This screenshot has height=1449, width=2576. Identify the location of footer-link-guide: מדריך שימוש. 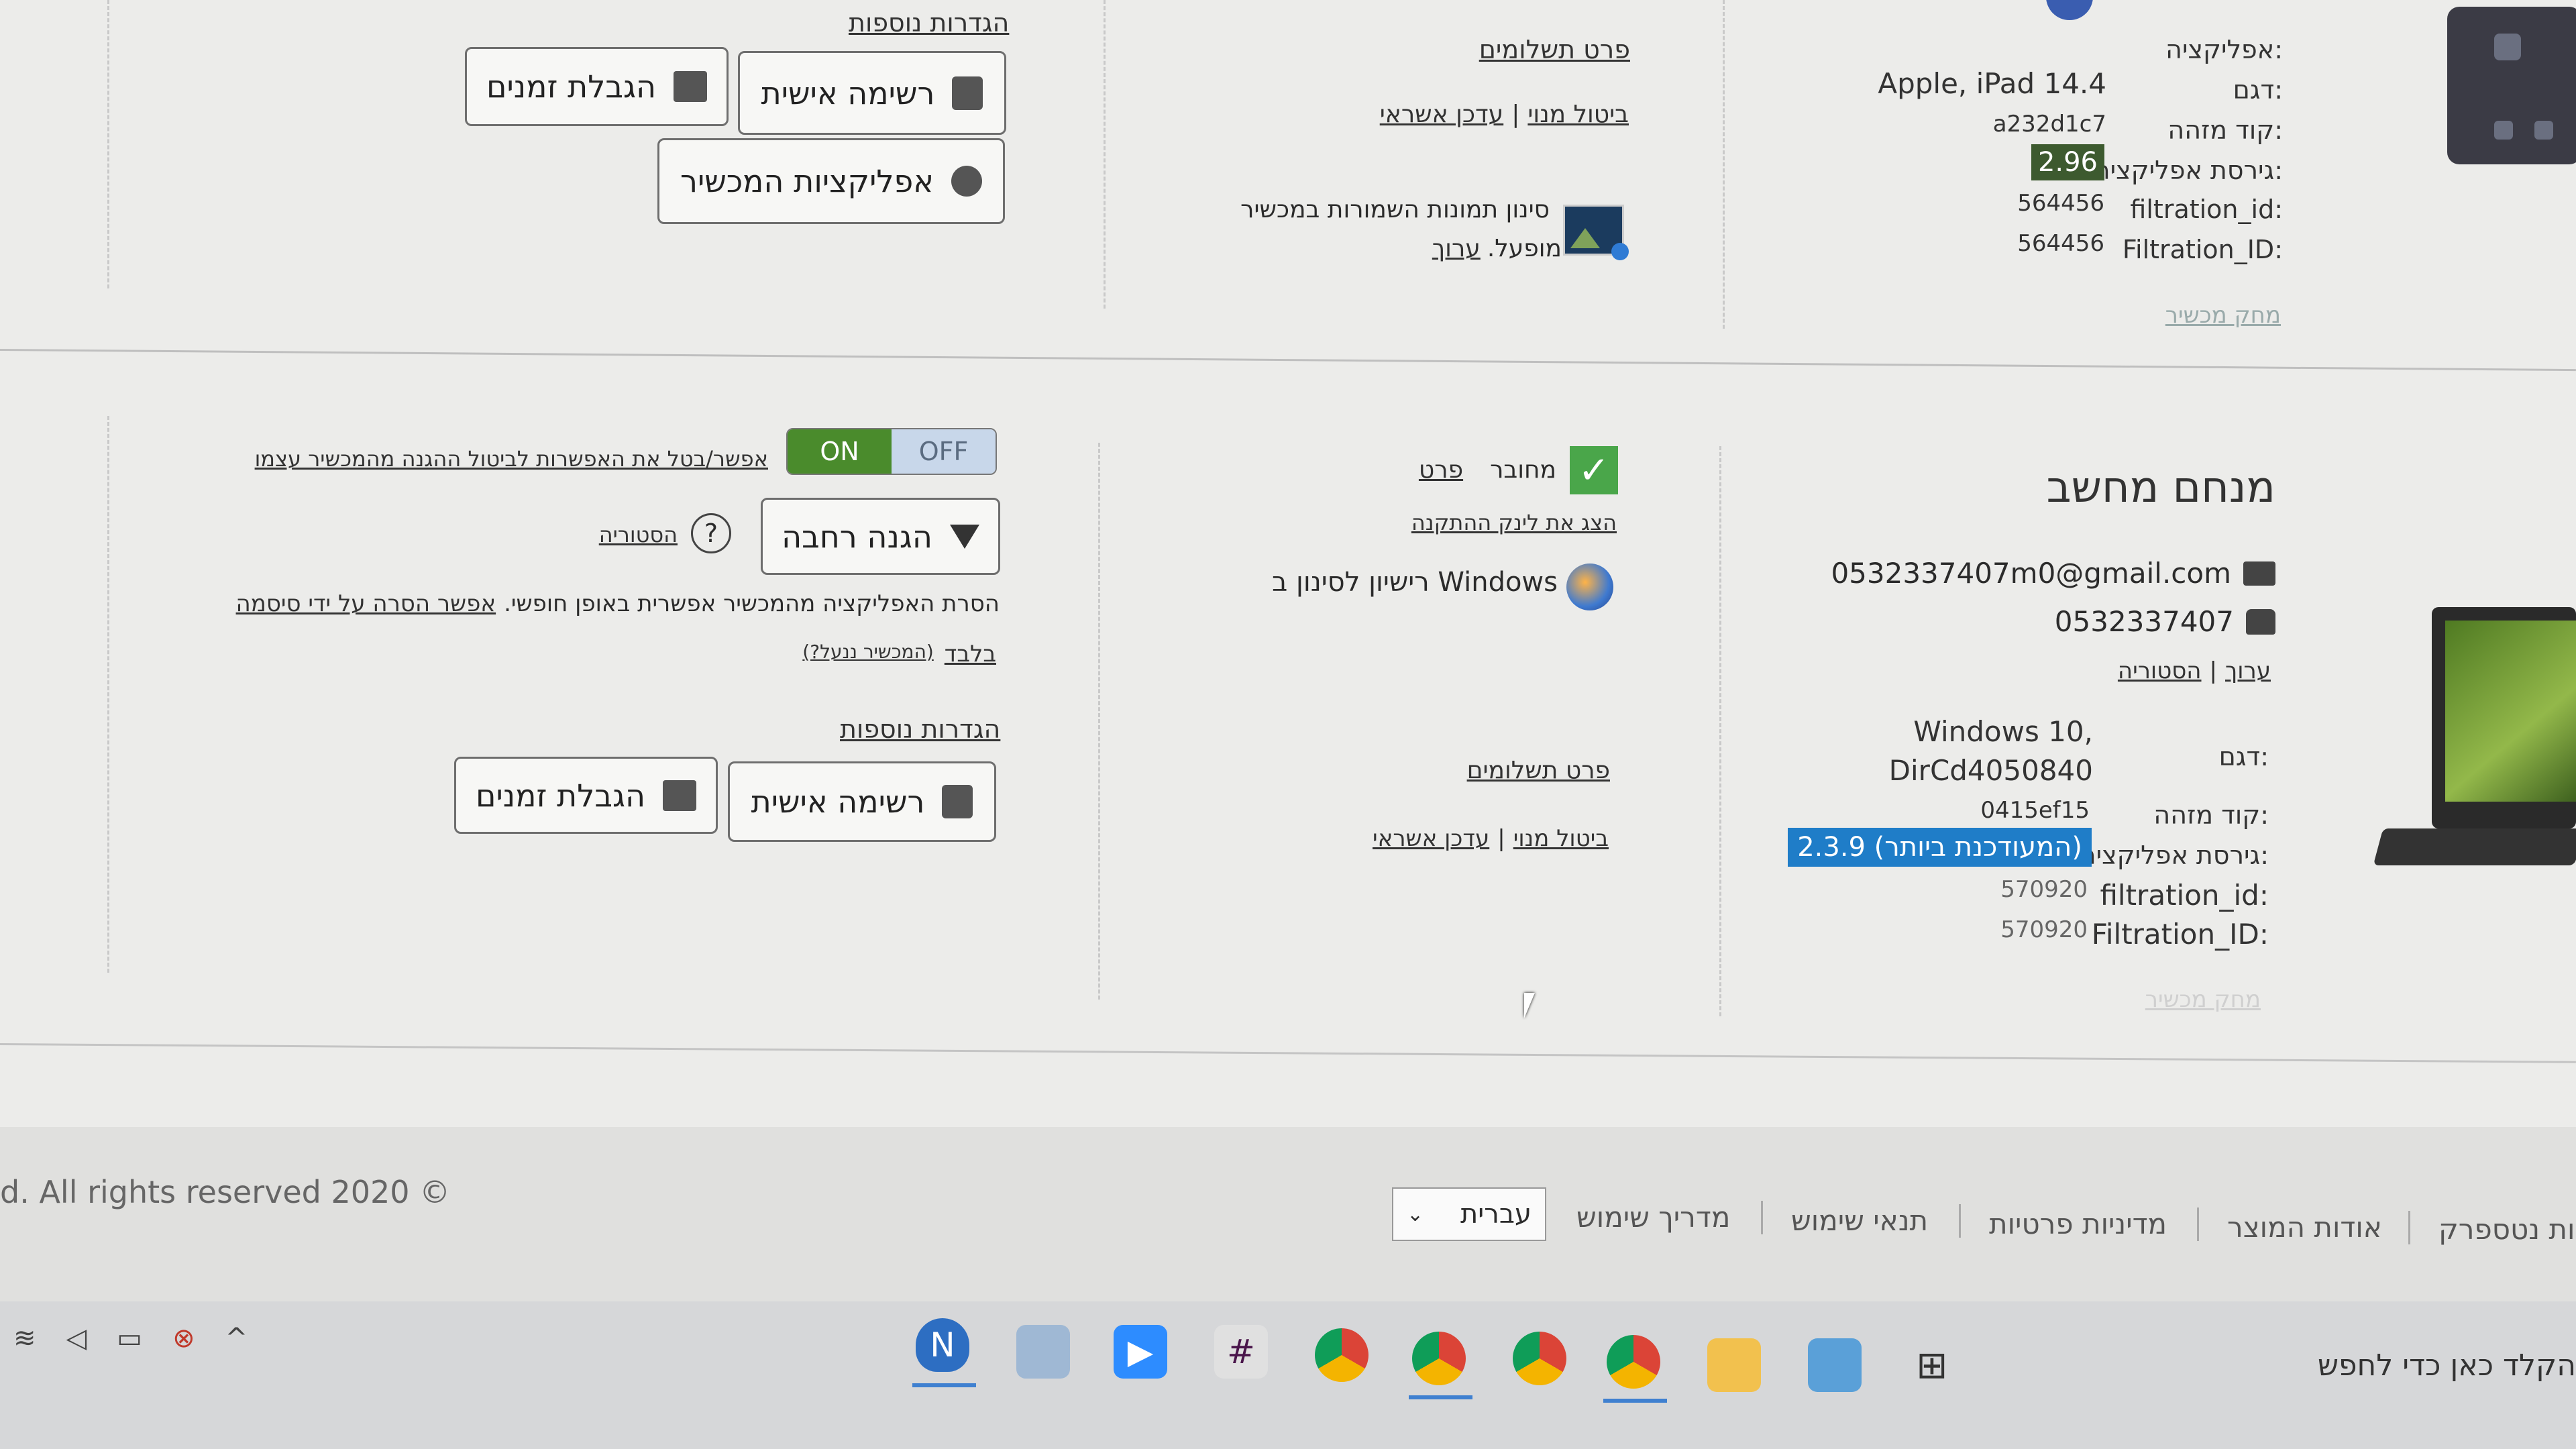
(1653, 1217).